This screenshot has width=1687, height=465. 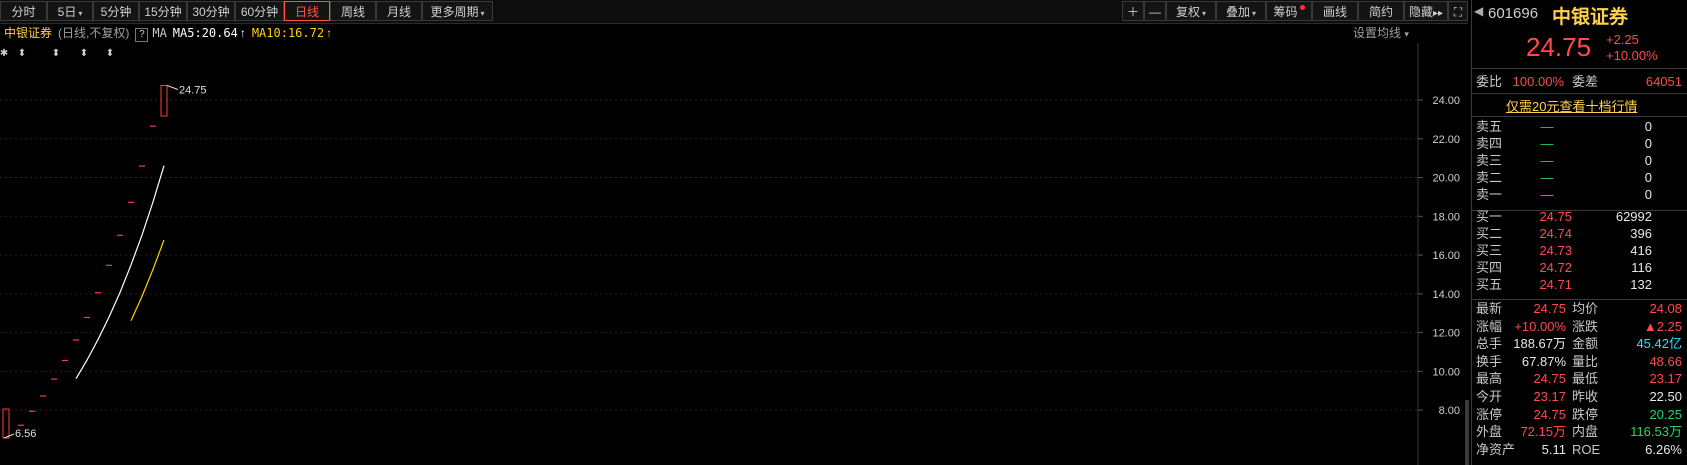 What do you see at coordinates (1633, 216) in the screenshot?
I see `bid-volume: 62992` at bounding box center [1633, 216].